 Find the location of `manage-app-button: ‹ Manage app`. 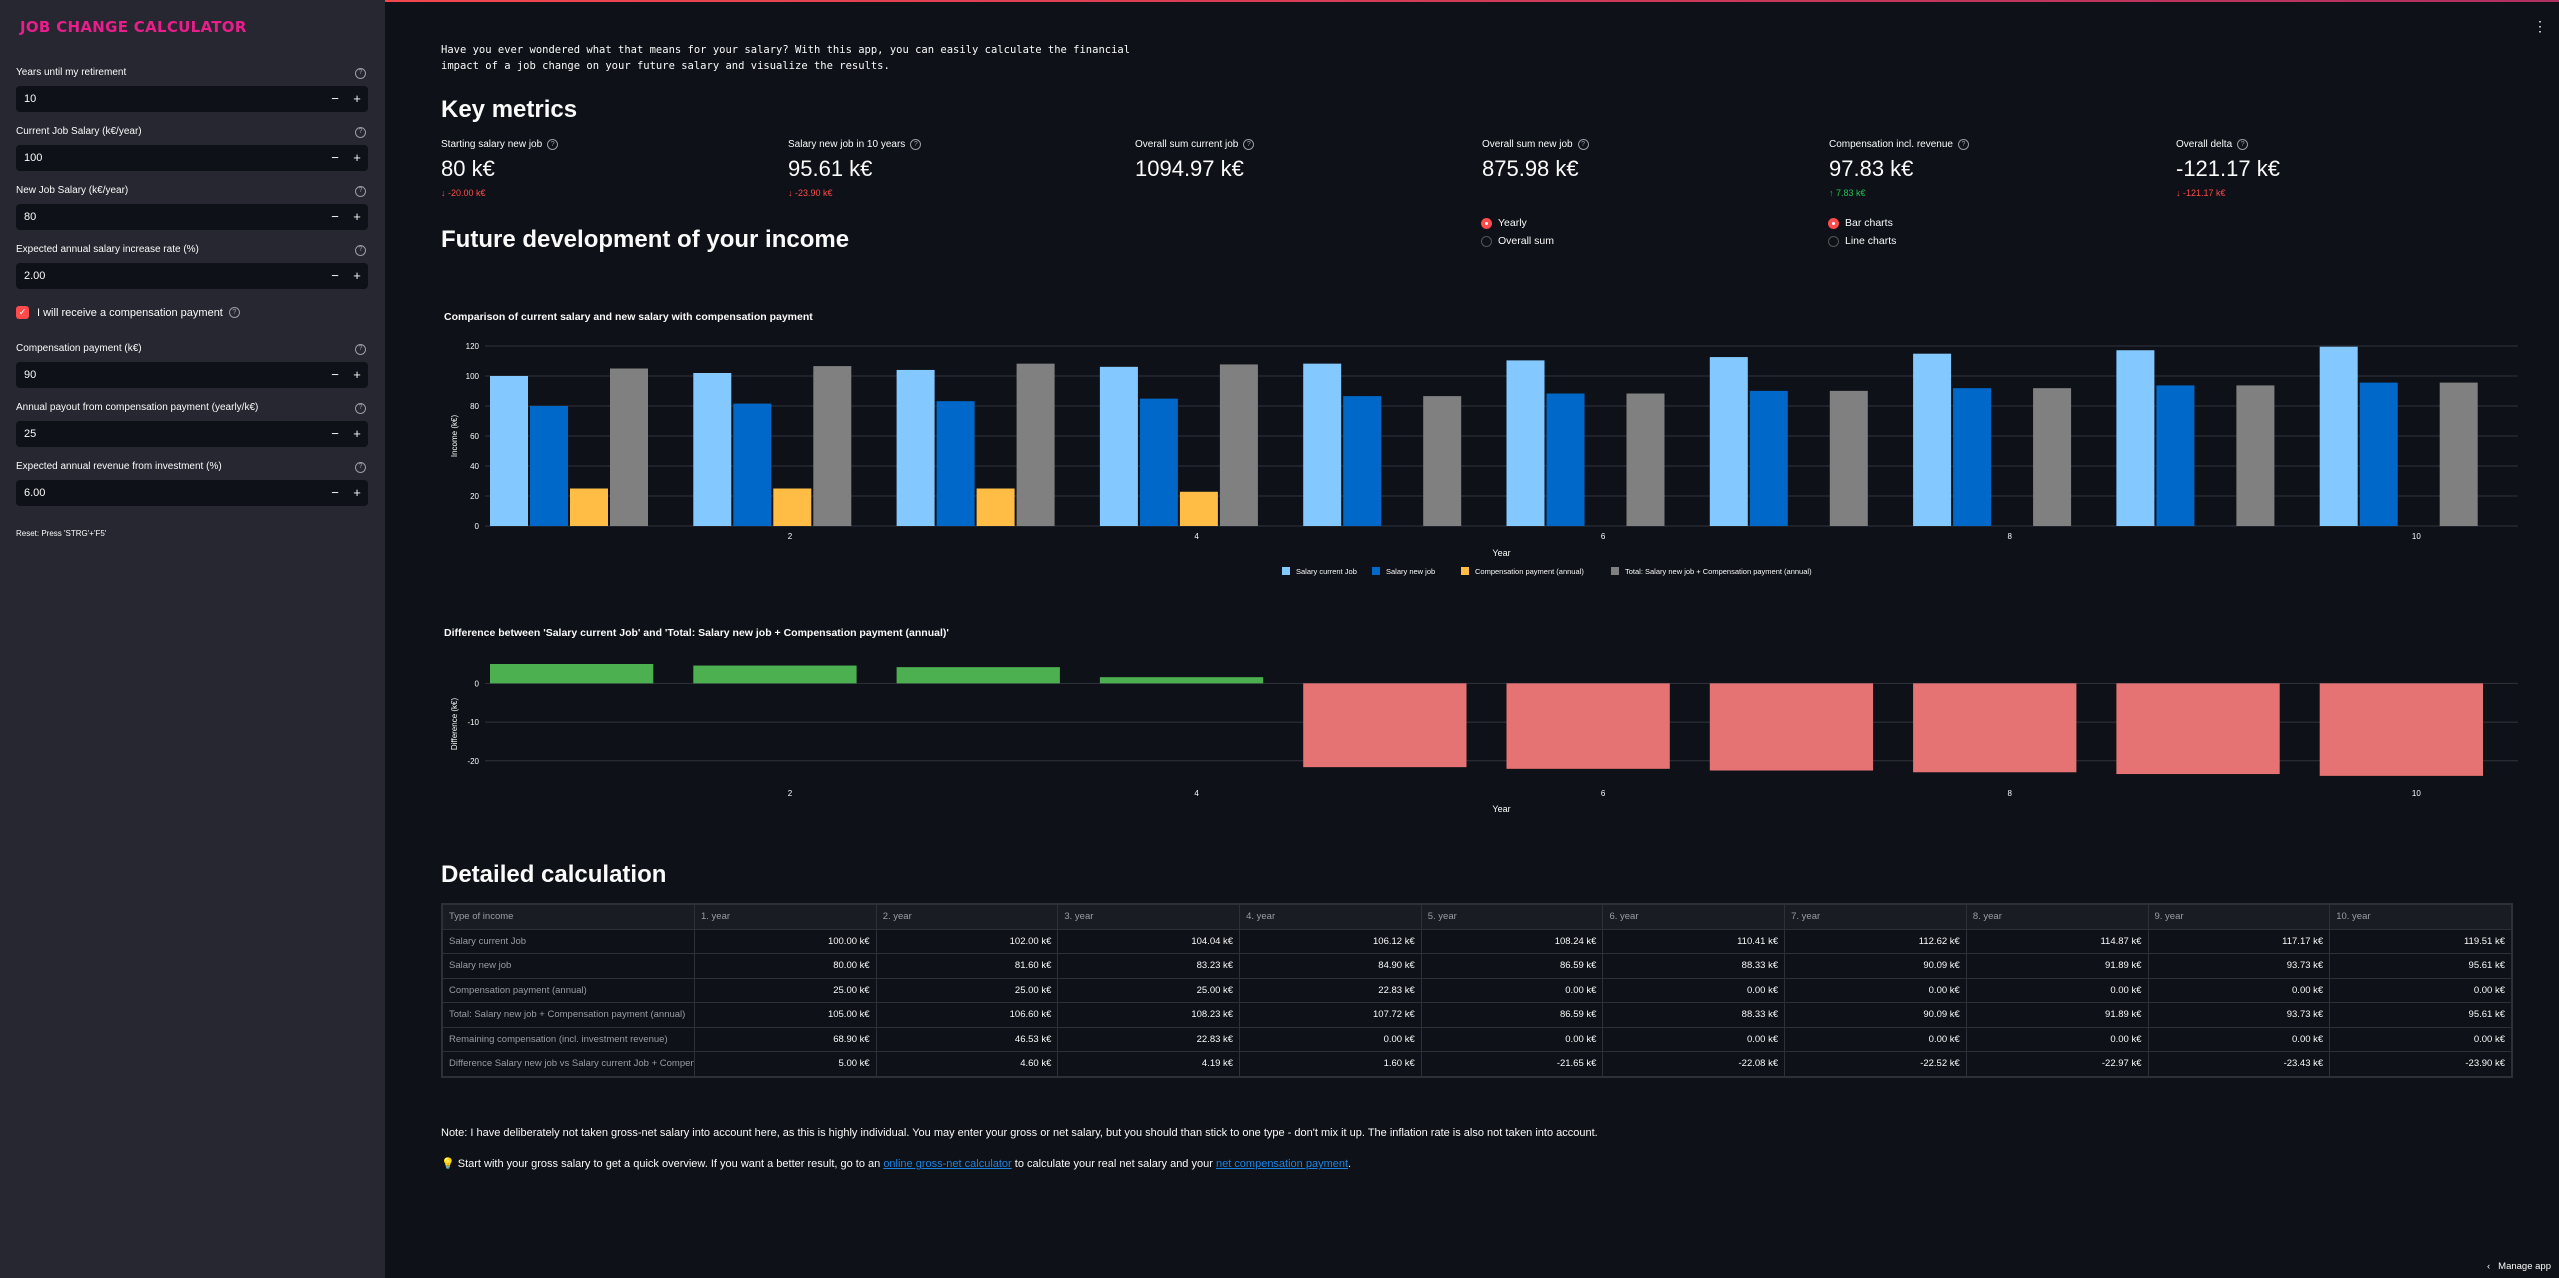

manage-app-button: ‹ Manage app is located at coordinates (2519, 1266).